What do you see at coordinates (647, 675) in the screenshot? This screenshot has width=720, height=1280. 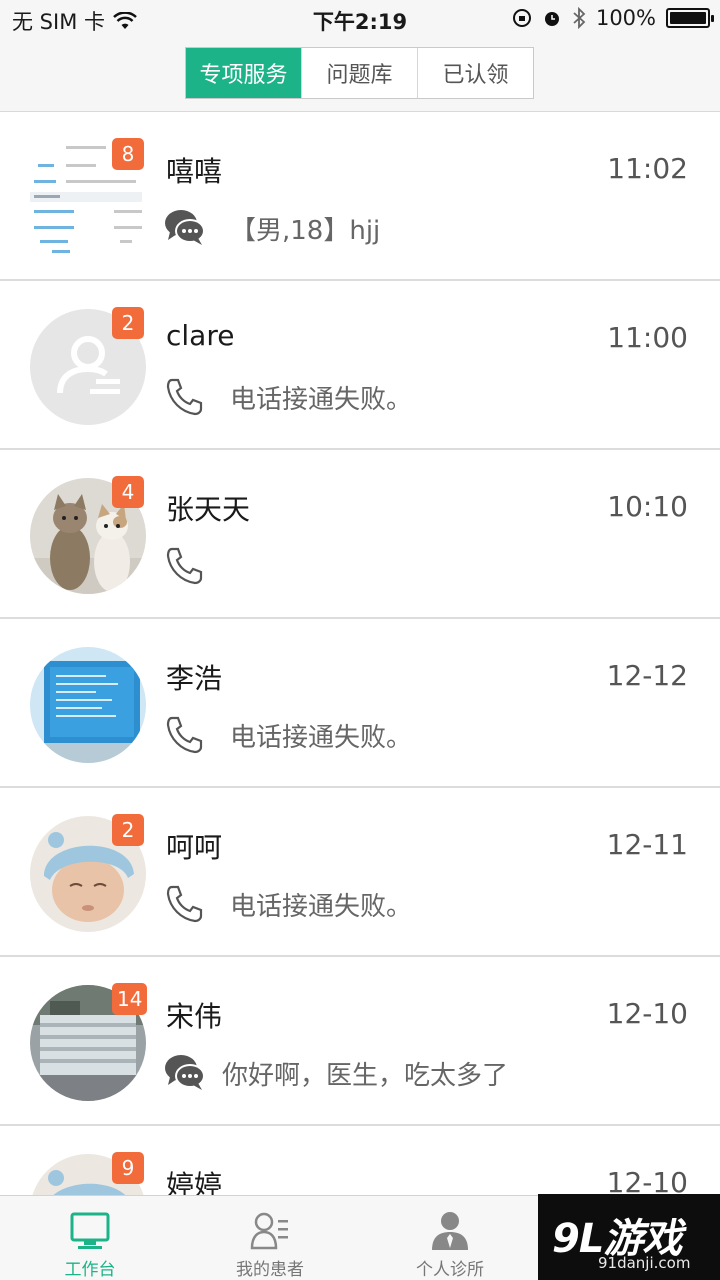 I see `message-time: 12-12` at bounding box center [647, 675].